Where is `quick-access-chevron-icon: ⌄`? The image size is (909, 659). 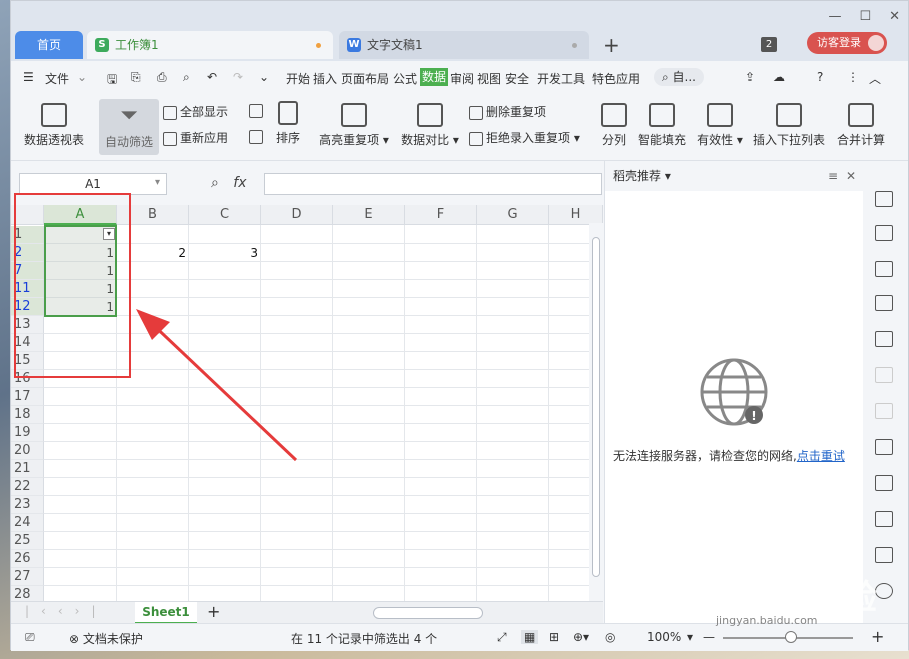 quick-access-chevron-icon: ⌄ is located at coordinates (264, 77).